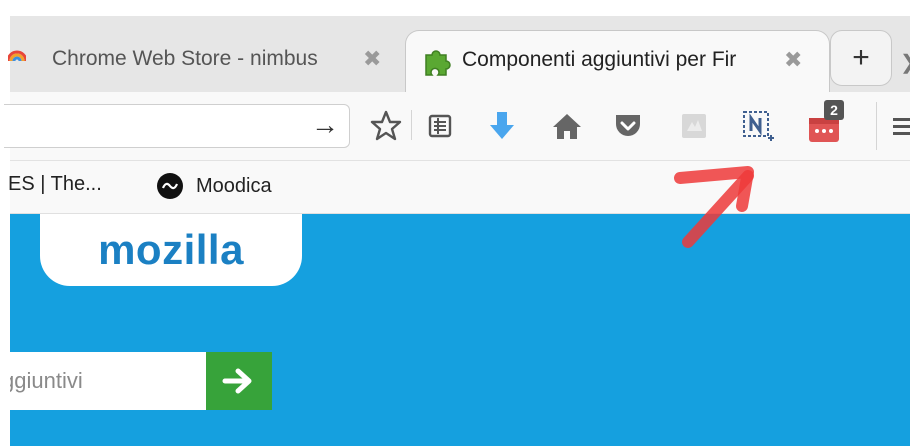 The height and width of the screenshot is (446, 910). Describe the element at coordinates (502, 126) in the screenshot. I see `download-icon` at that location.